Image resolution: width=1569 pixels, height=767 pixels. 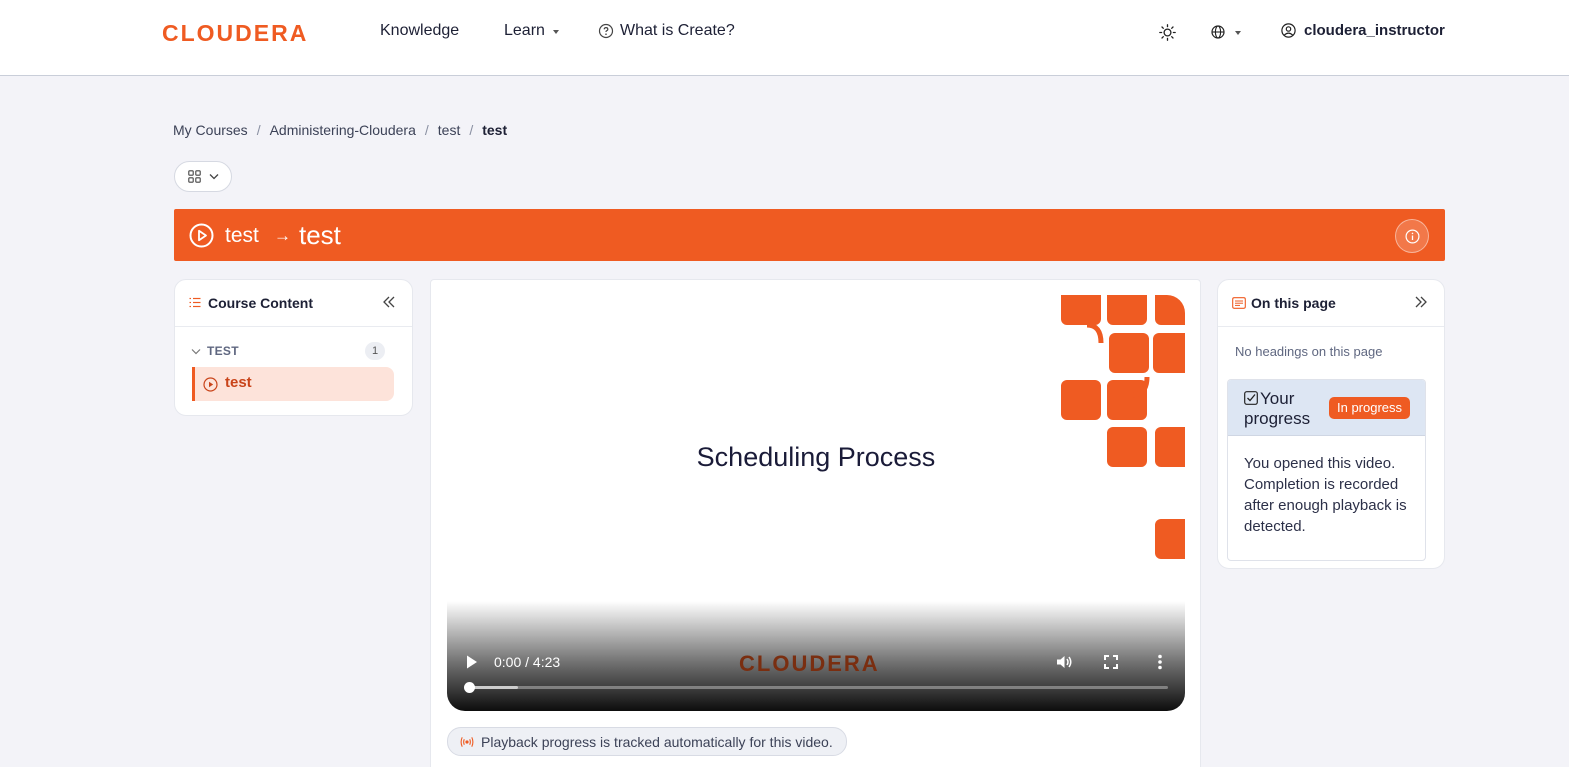 What do you see at coordinates (223, 351) in the screenshot?
I see `section-label: TEST` at bounding box center [223, 351].